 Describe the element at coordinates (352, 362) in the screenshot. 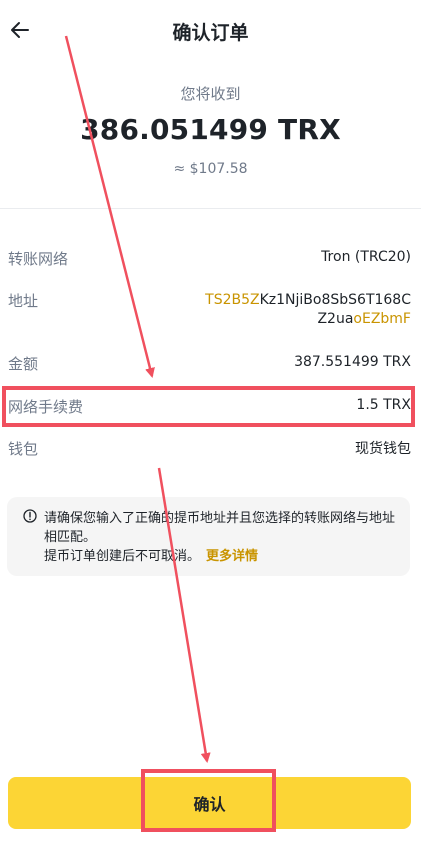

I see `amount-value: 387.551499 TRX` at that location.